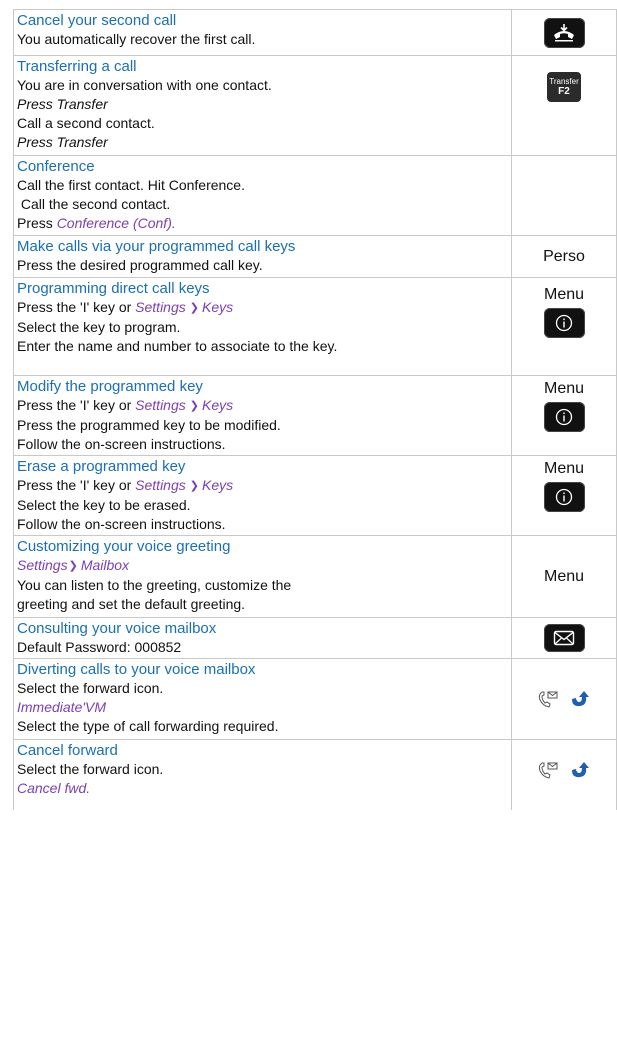 The image size is (617, 1046). What do you see at coordinates (62, 707) in the screenshot?
I see `option-label: Immediate'VM` at bounding box center [62, 707].